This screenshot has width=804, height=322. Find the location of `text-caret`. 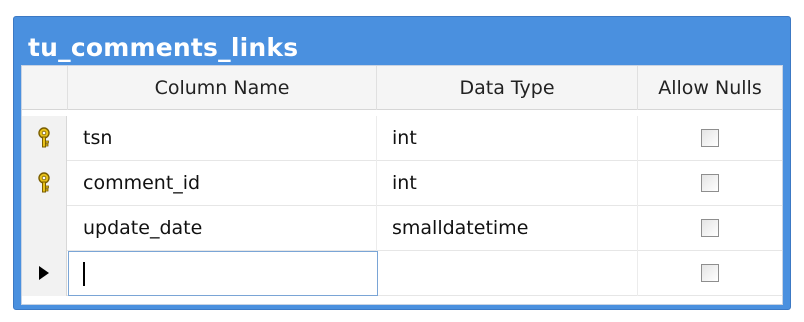

text-caret is located at coordinates (84, 274).